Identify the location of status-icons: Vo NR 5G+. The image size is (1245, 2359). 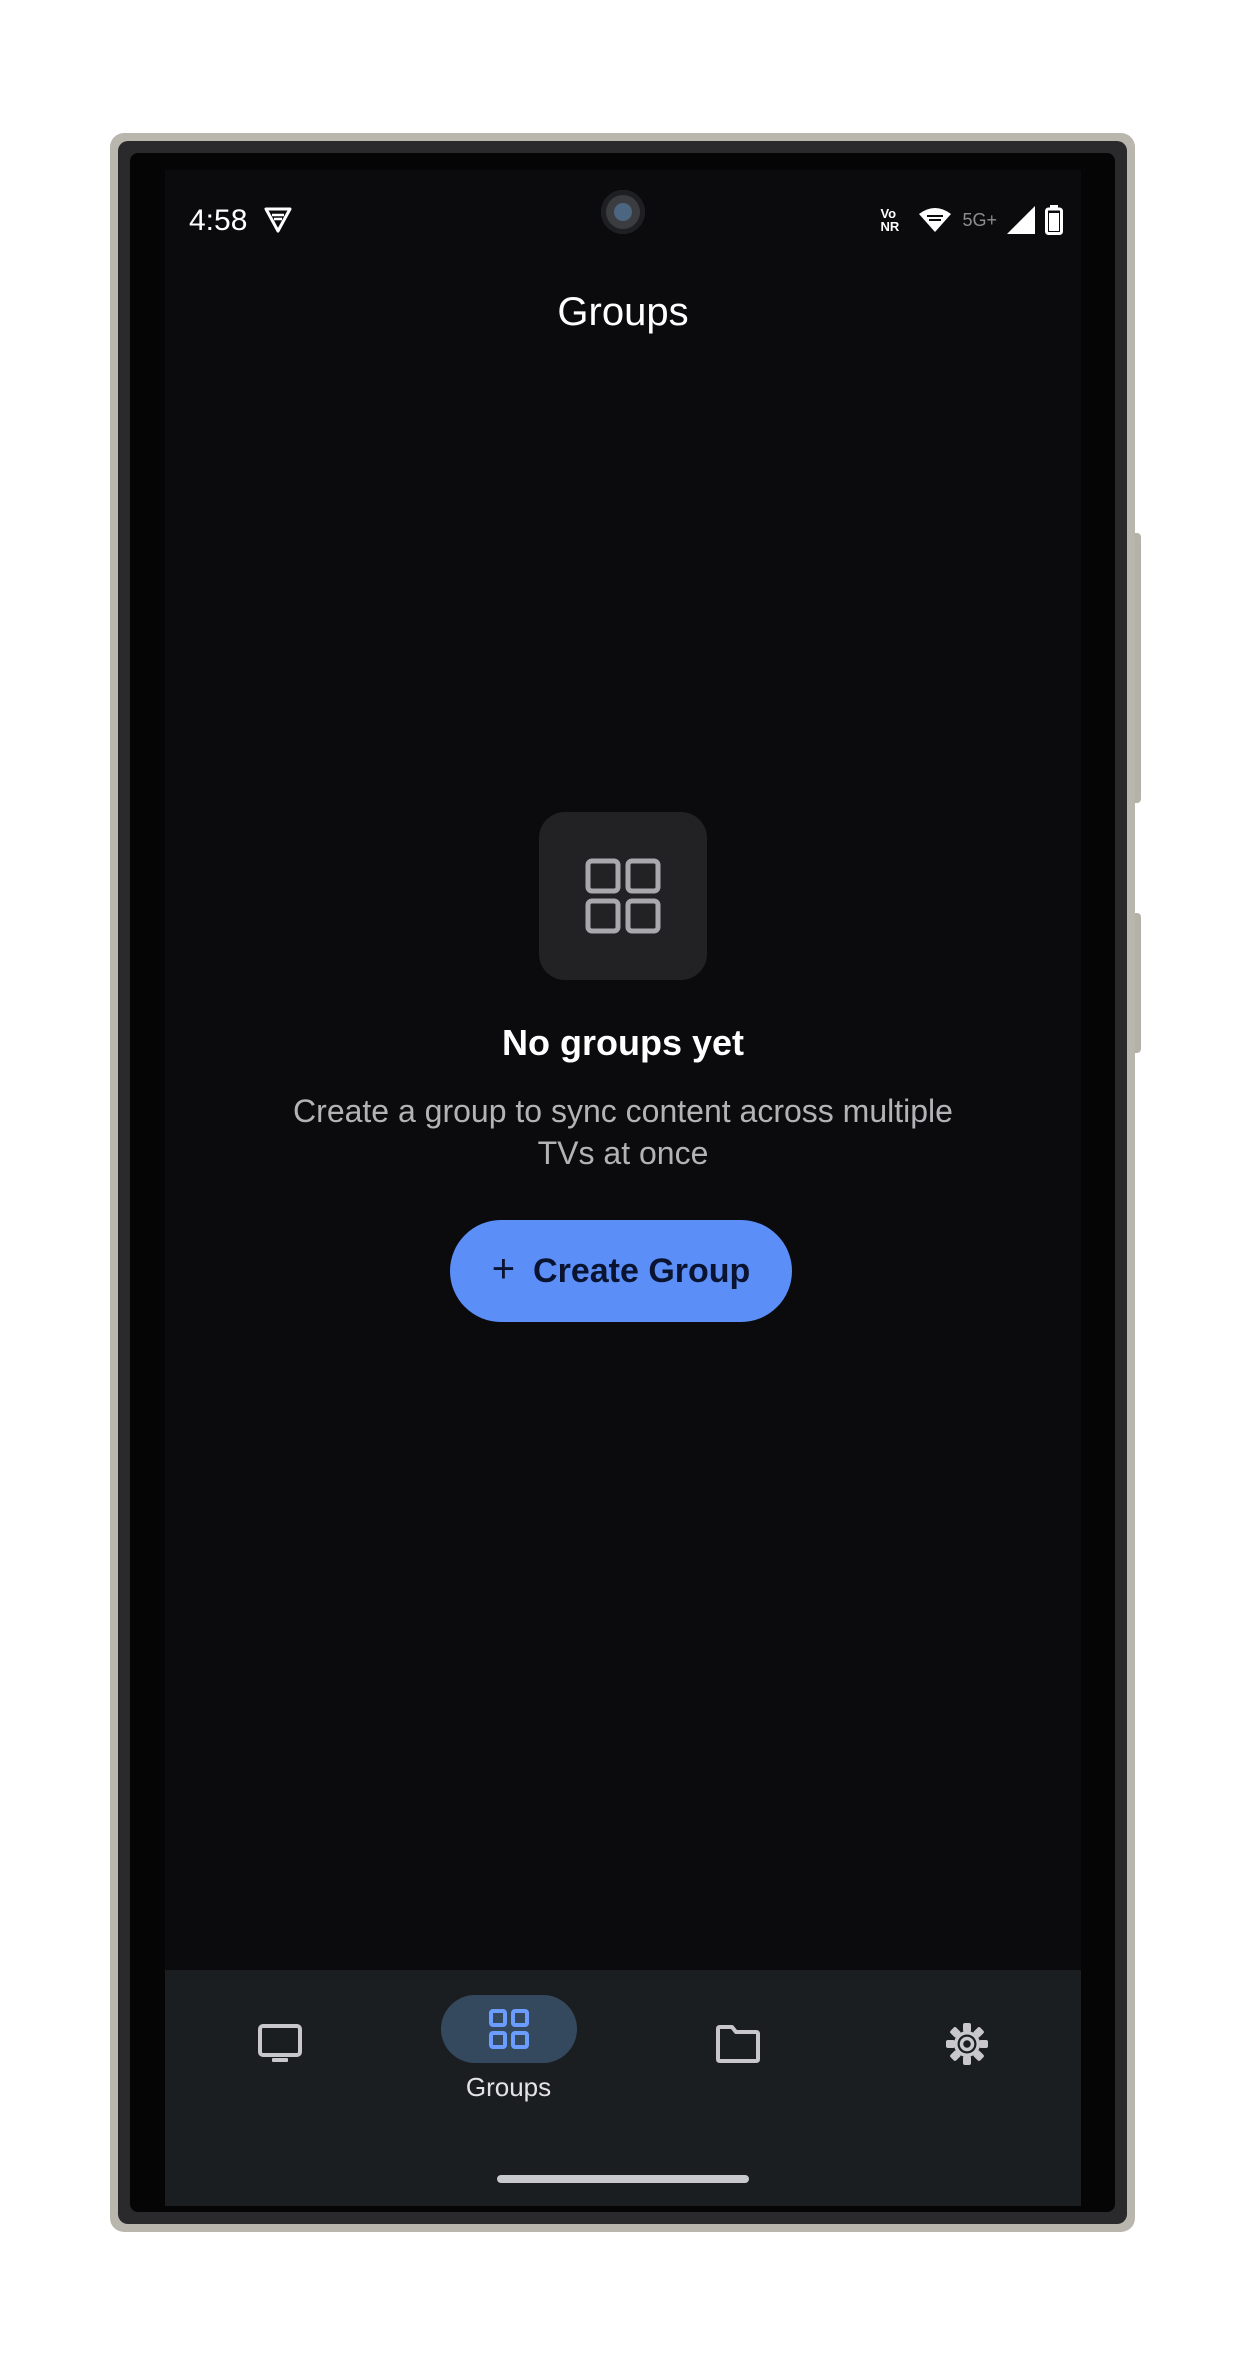
(971, 220).